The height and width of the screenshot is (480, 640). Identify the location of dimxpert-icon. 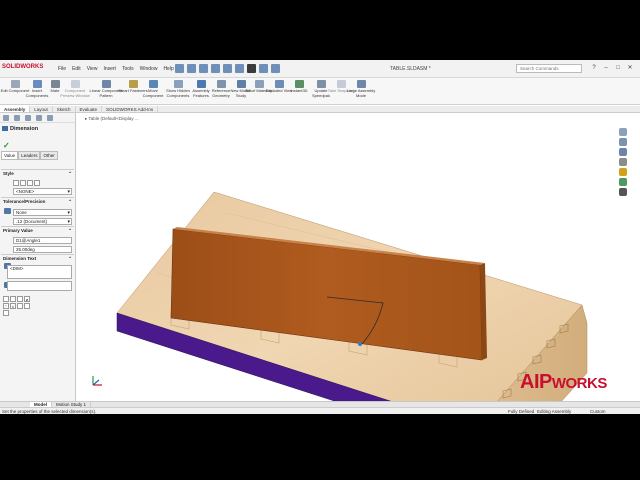
(39, 118).